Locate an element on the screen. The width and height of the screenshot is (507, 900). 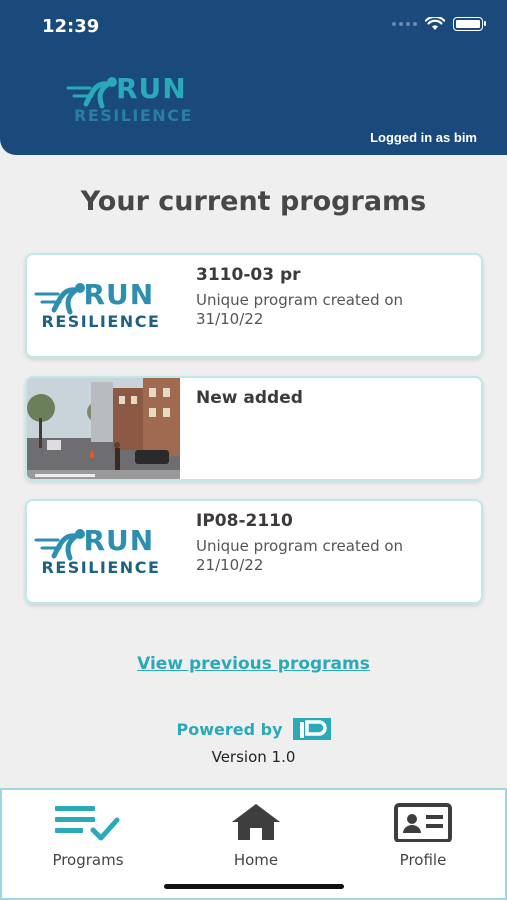
powered-by-label: Powered by is located at coordinates (229, 729).